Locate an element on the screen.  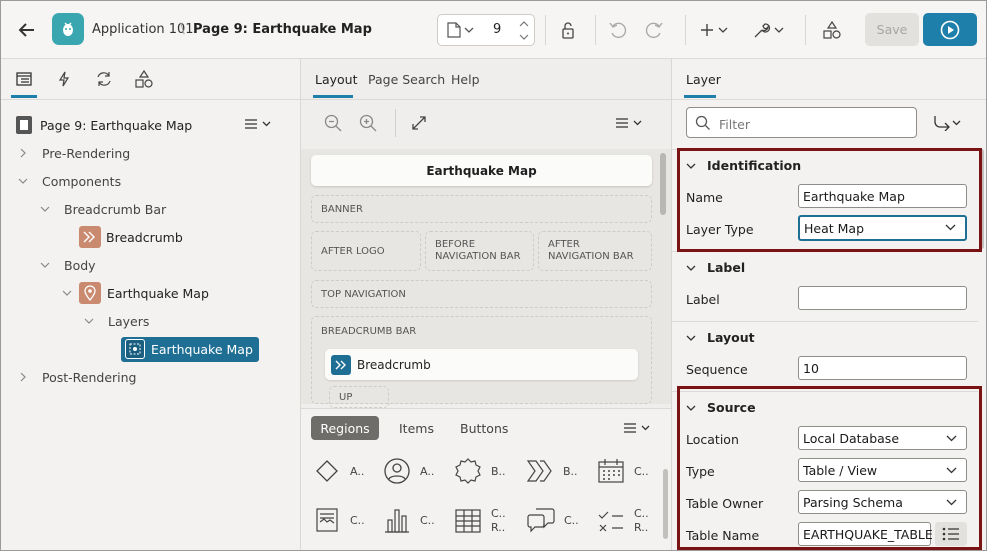
gallery-menu-icon is located at coordinates (637, 428).